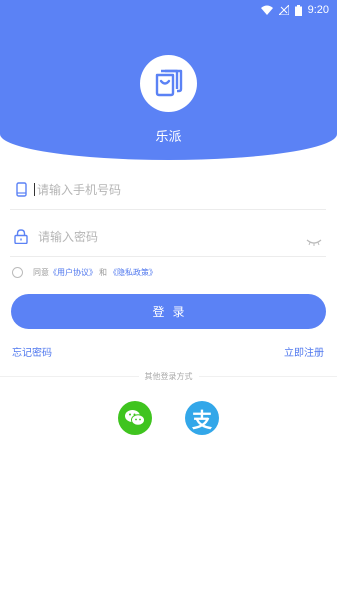 Image resolution: width=337 pixels, height=600 pixels. What do you see at coordinates (168, 10) in the screenshot?
I see `status-bar: 9:20` at bounding box center [168, 10].